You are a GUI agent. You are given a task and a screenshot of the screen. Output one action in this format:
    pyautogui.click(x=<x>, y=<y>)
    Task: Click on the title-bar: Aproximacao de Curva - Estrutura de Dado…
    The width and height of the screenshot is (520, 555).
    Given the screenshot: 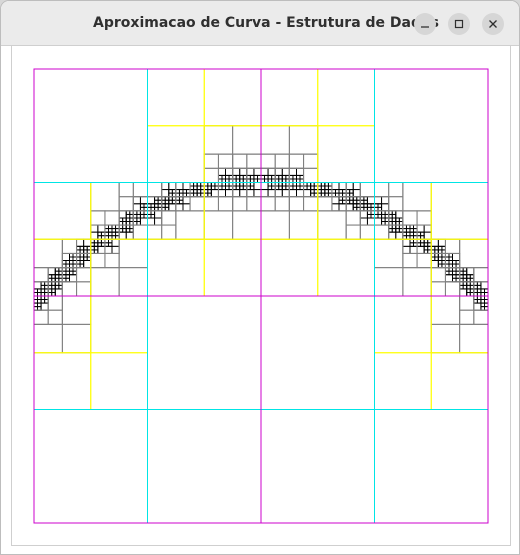 What is the action you would take?
    pyautogui.click(x=260, y=23)
    